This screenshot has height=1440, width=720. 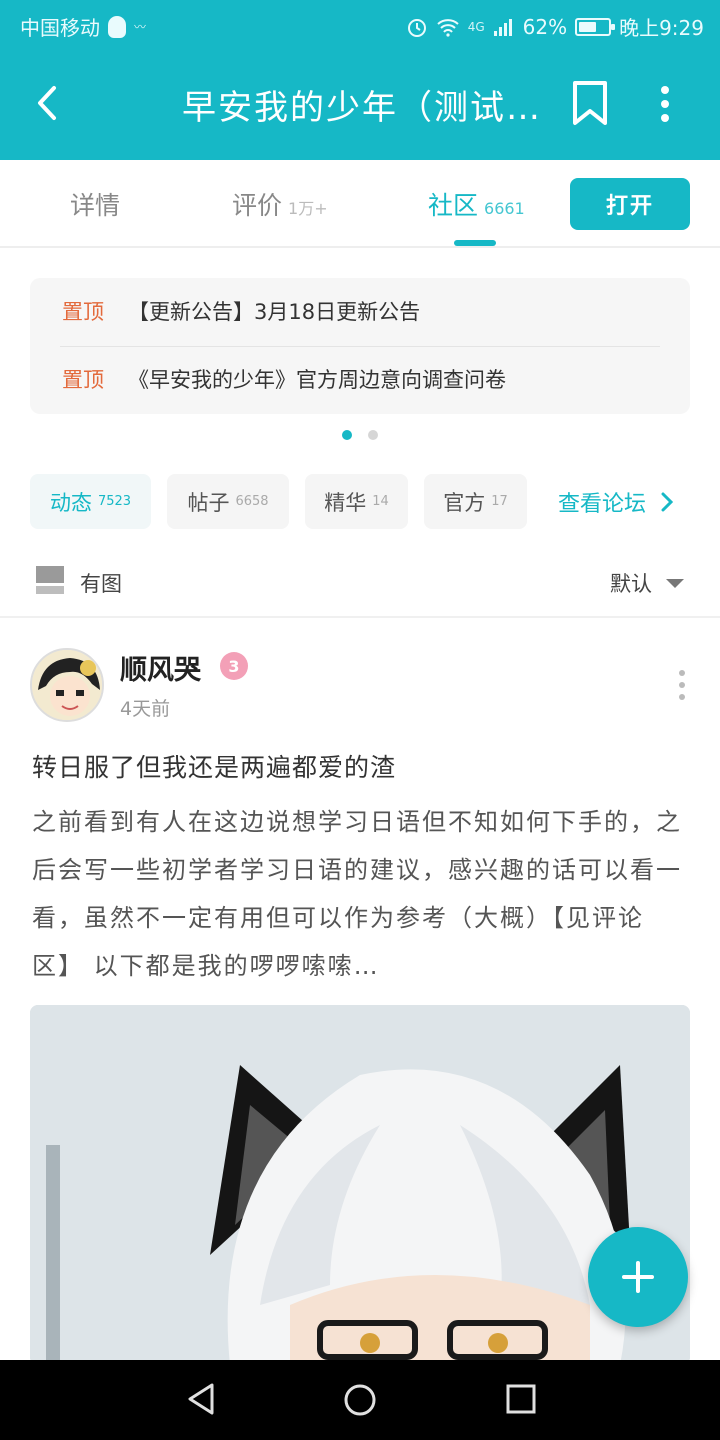 I want to click on post-title: 转日服了但我还是两遍都爱的渣, so click(x=214, y=766).